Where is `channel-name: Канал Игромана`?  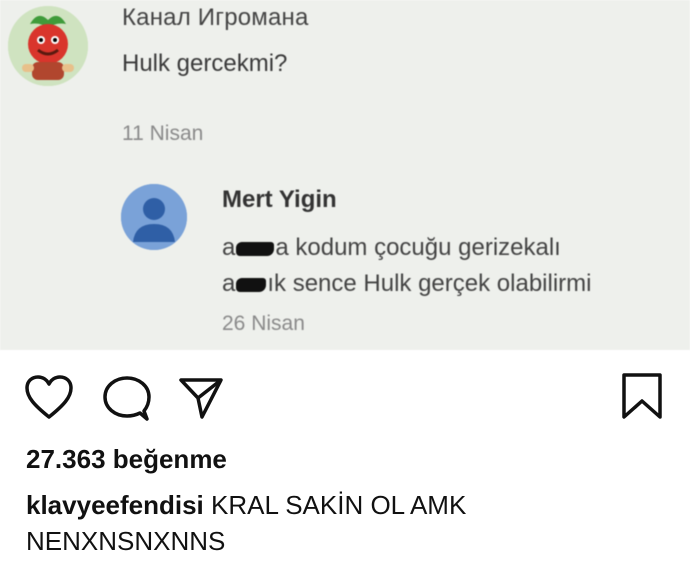 channel-name: Канал Игромана is located at coordinates (215, 17).